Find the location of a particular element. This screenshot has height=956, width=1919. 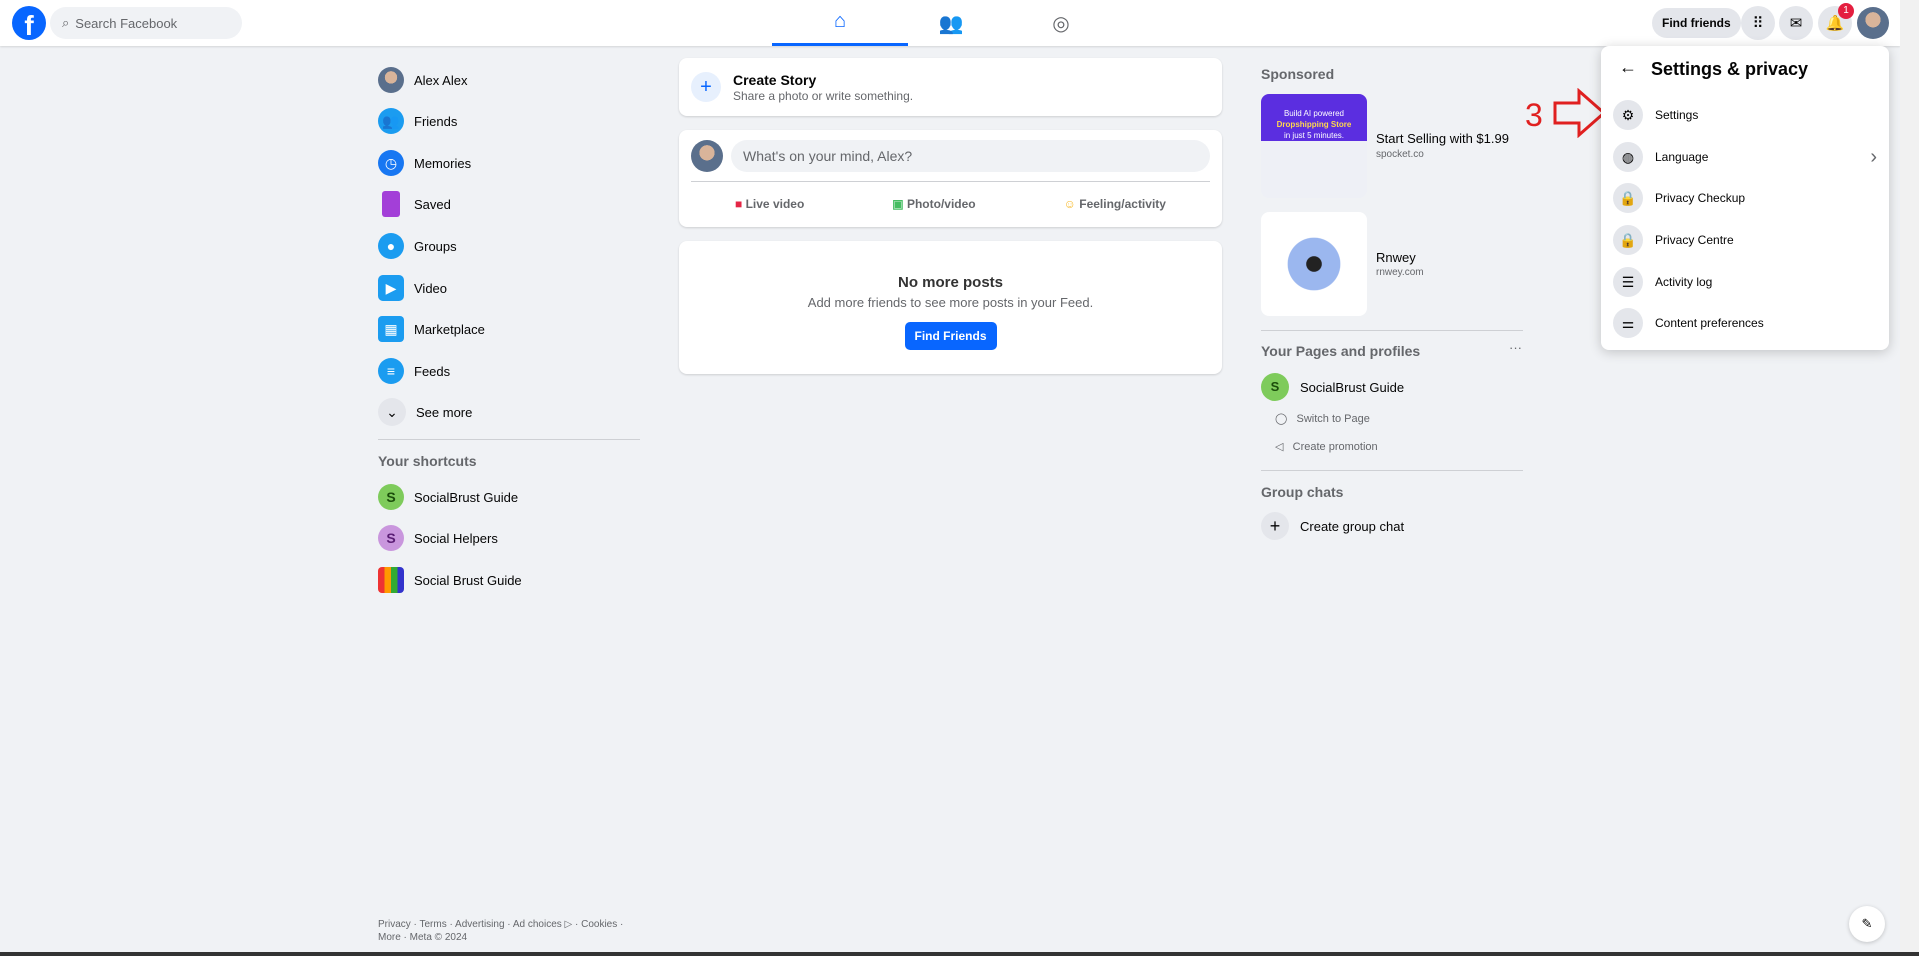

shortcut-item: S Social Helpers is located at coordinates (438, 538).